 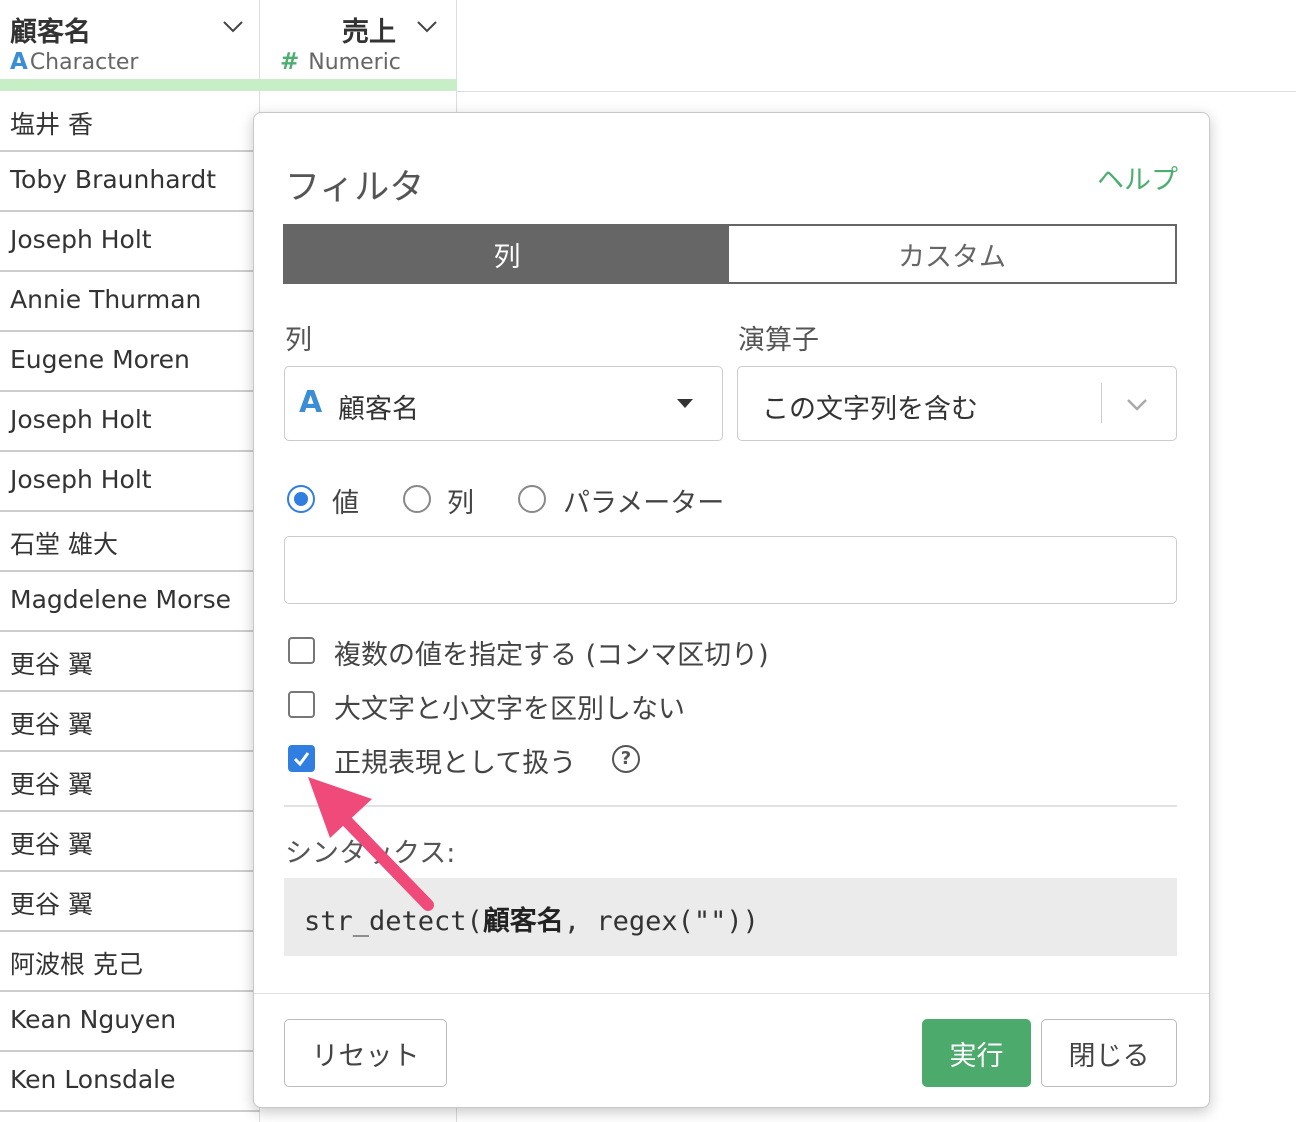 What do you see at coordinates (532, 499) in the screenshot?
I see `radio-parameter` at bounding box center [532, 499].